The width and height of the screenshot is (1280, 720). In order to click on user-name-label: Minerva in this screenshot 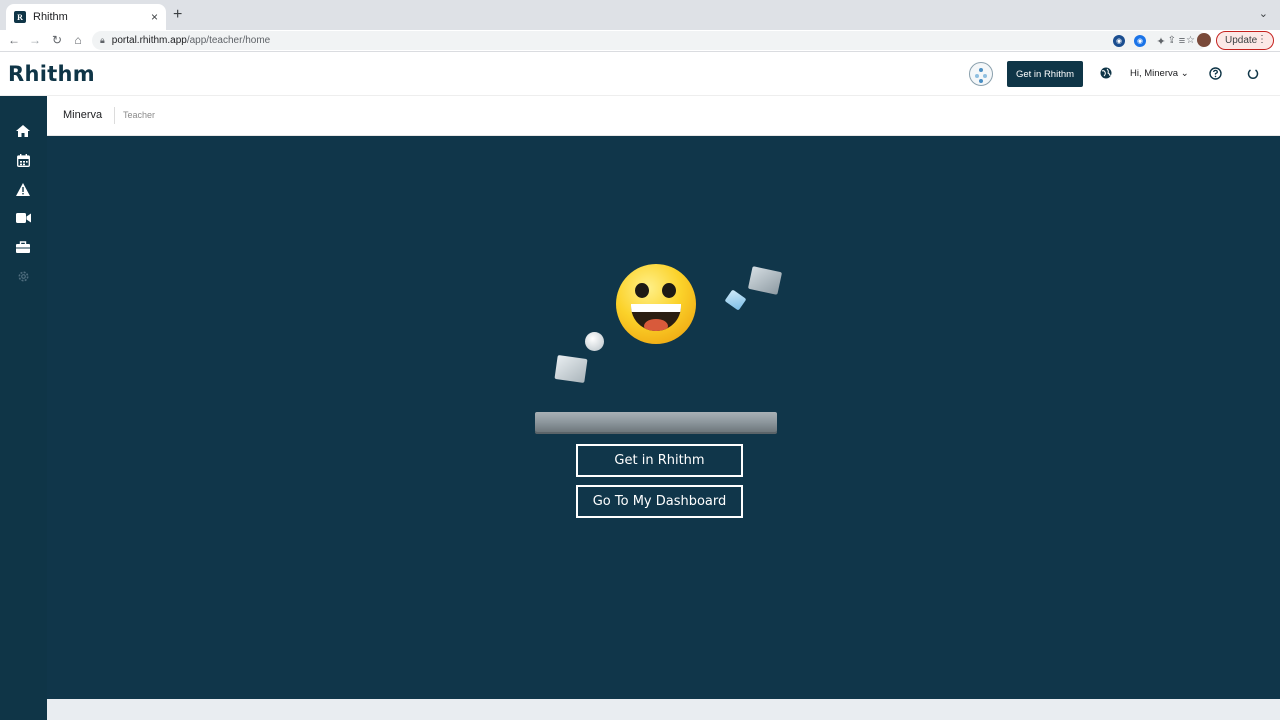, I will do `click(83, 115)`.